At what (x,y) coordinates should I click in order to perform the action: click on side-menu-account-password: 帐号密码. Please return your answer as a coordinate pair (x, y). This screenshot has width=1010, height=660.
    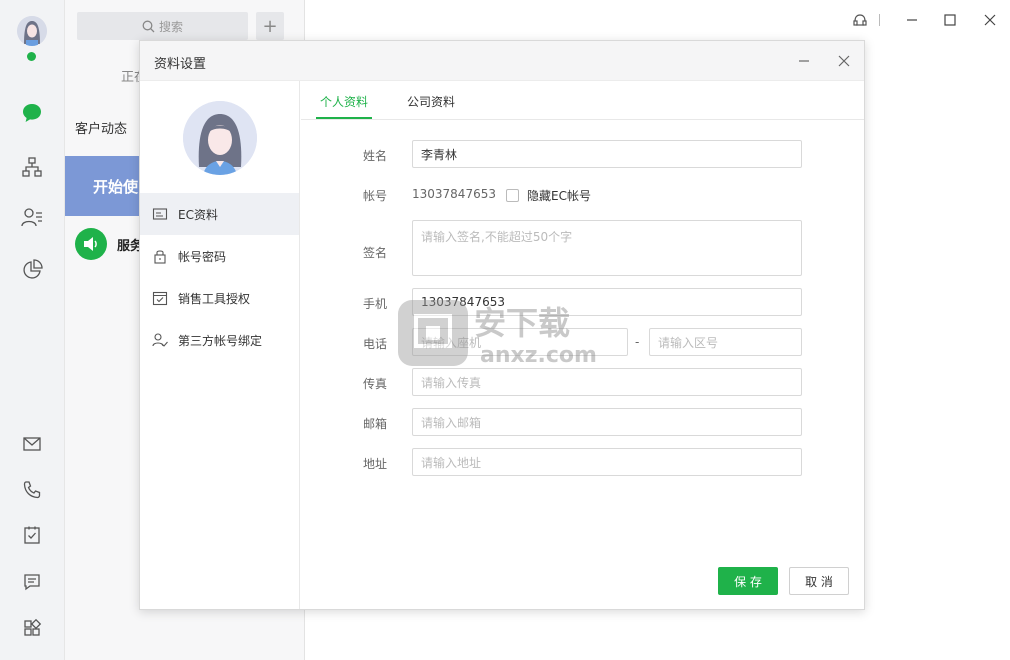
    Looking at the image, I should click on (219, 256).